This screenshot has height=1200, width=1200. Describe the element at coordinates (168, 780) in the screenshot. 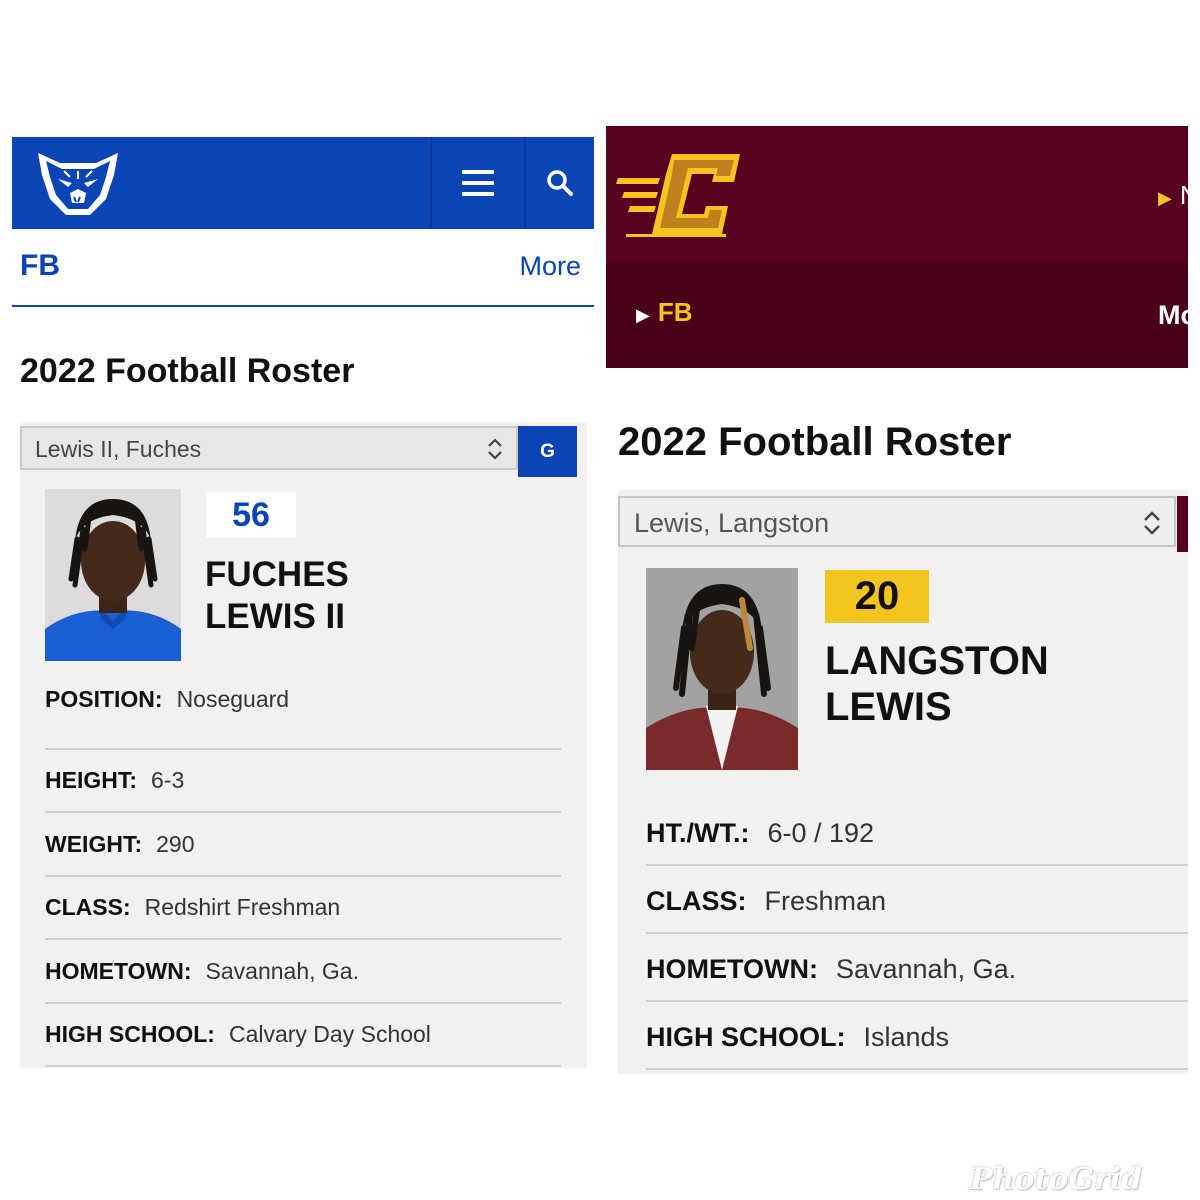

I see `detail-value: 6-3` at that location.